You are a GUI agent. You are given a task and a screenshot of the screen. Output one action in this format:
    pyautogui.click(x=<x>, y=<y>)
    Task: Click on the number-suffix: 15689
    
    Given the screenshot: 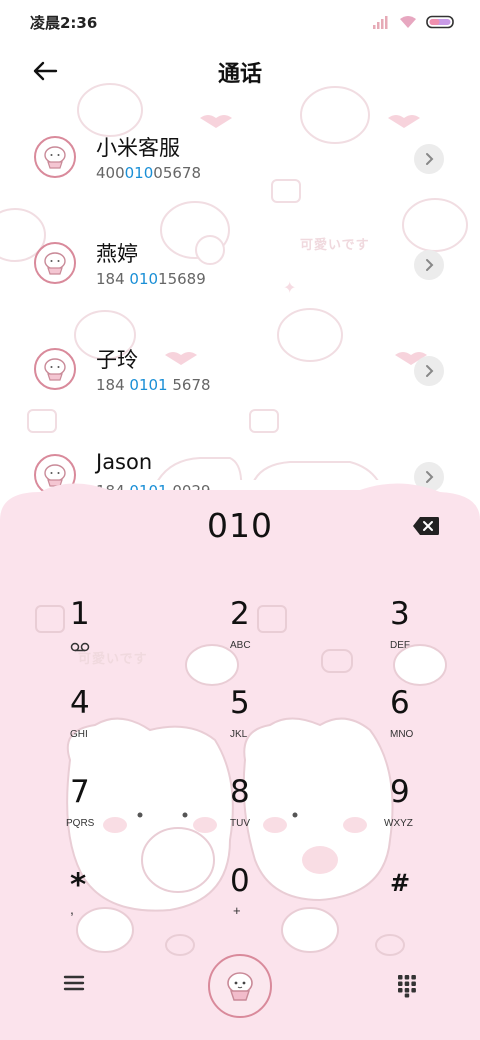 What is the action you would take?
    pyautogui.click(x=182, y=279)
    